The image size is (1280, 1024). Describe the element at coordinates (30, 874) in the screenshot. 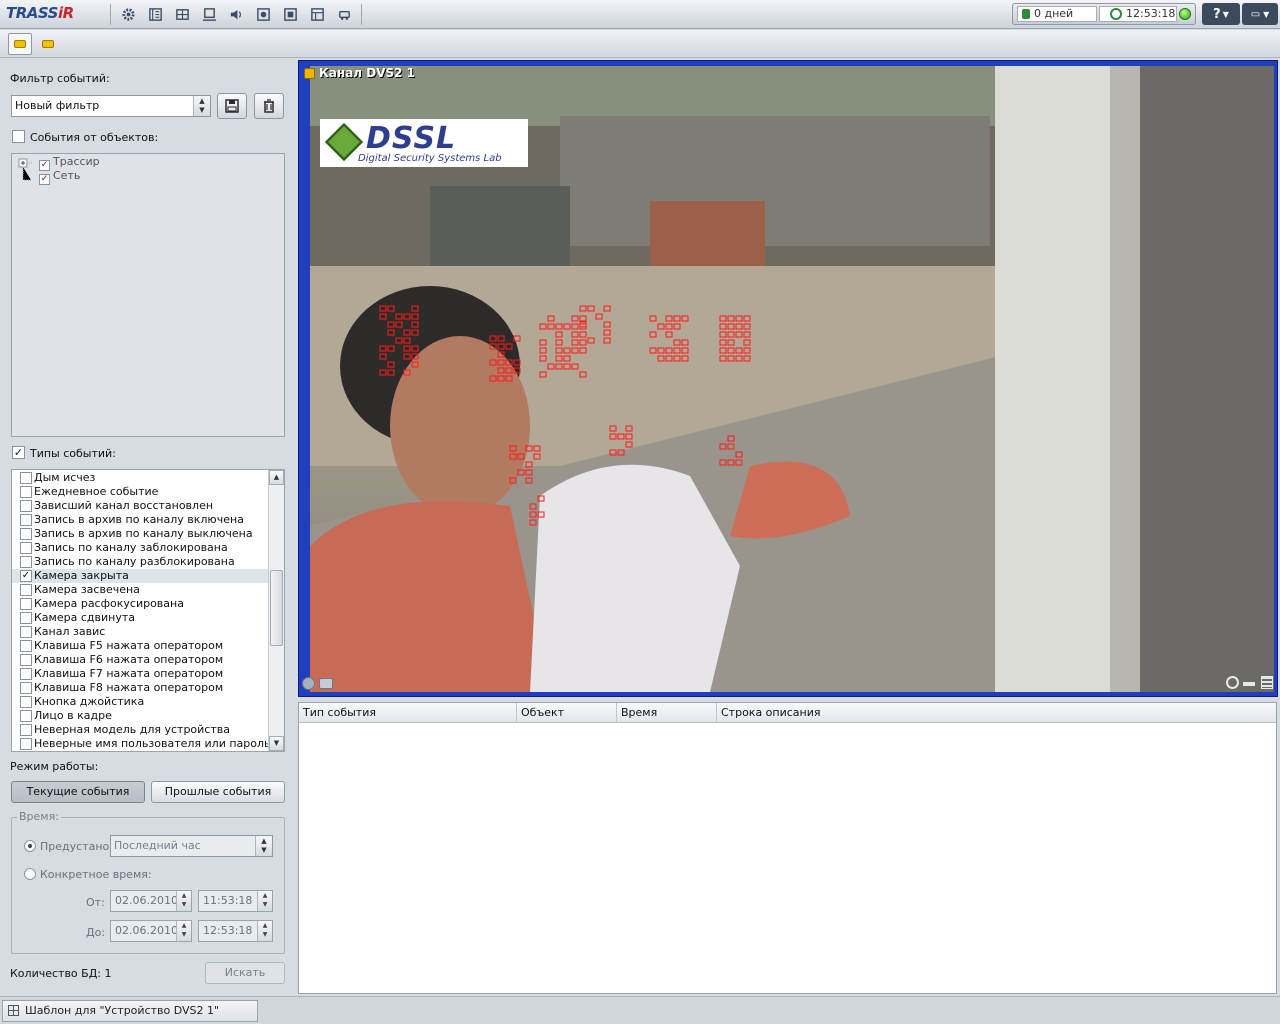

I see `specific-time-radio` at that location.